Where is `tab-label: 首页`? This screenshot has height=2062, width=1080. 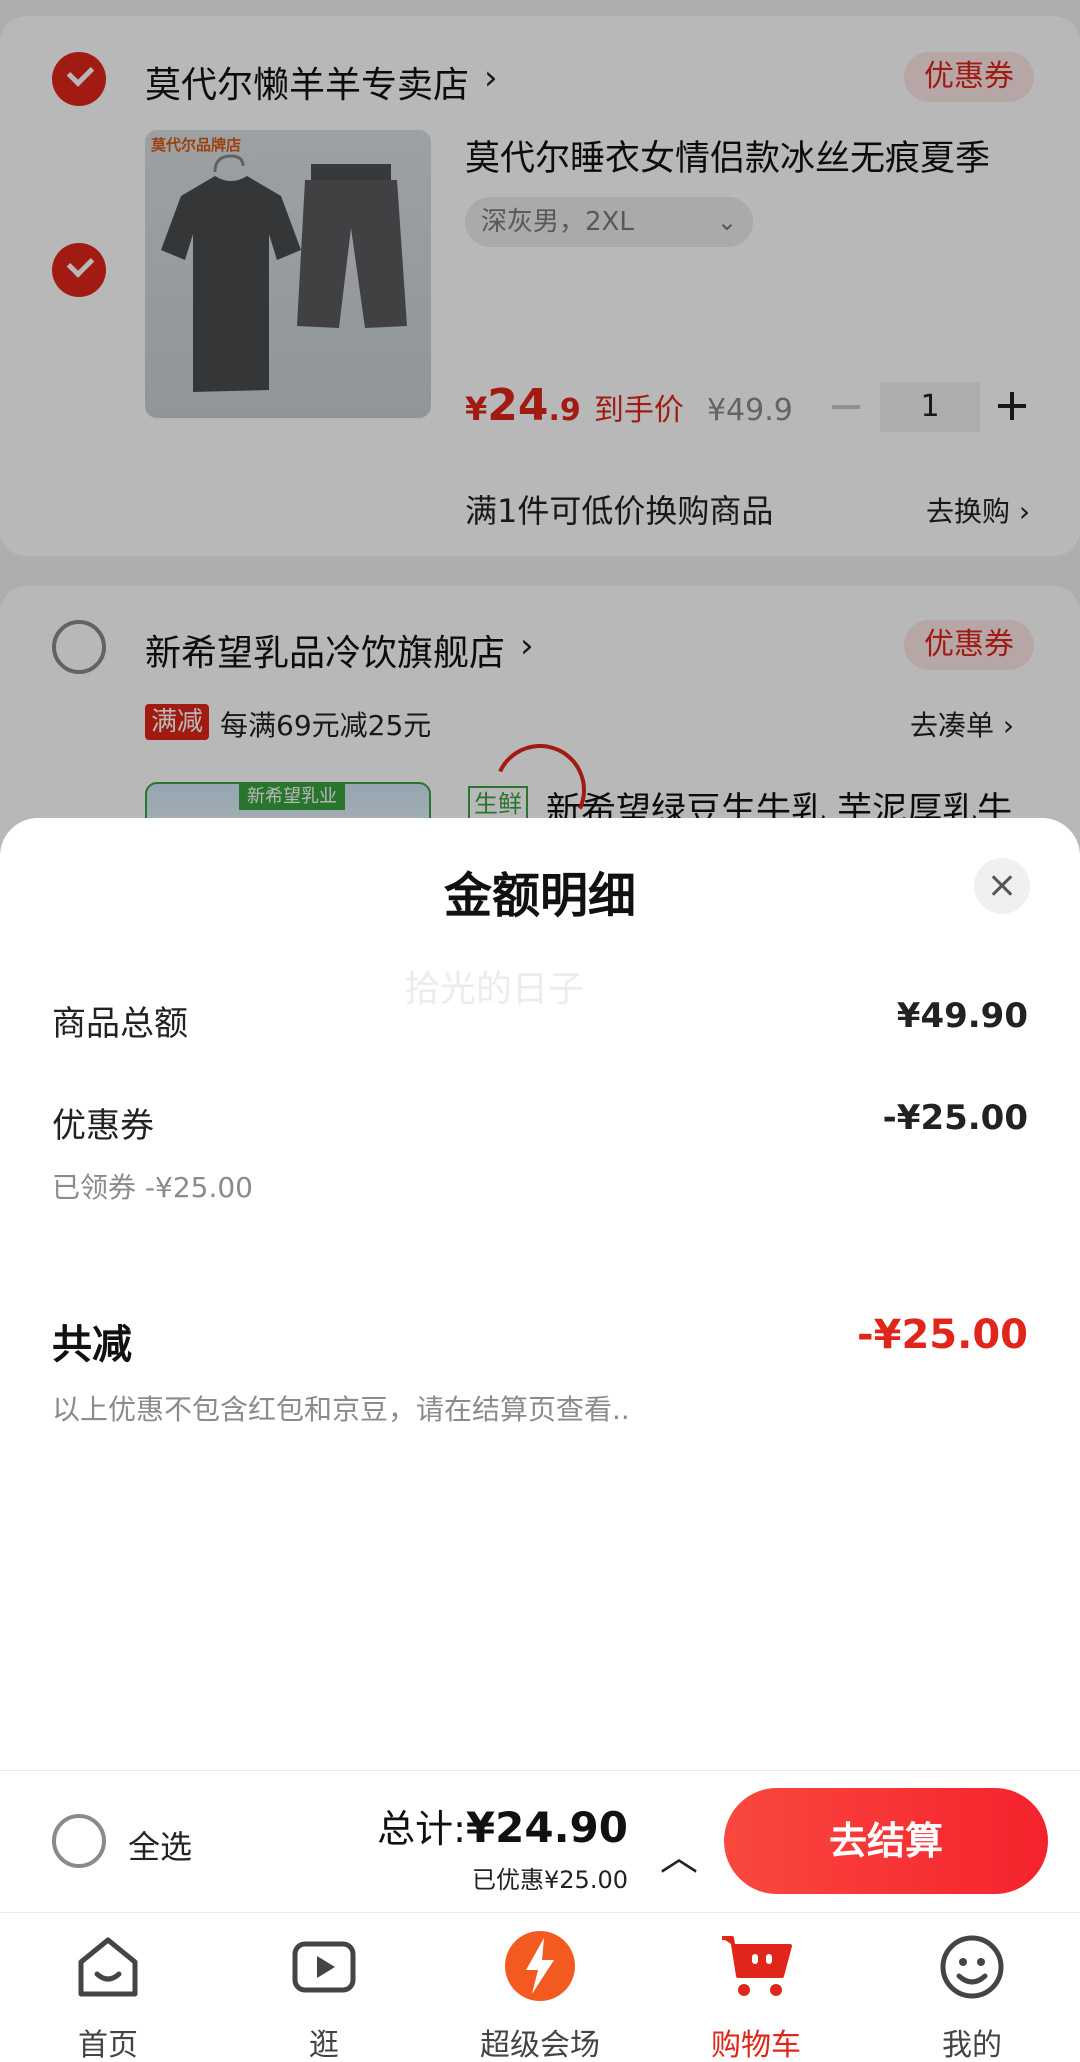 tab-label: 首页 is located at coordinates (108, 2045).